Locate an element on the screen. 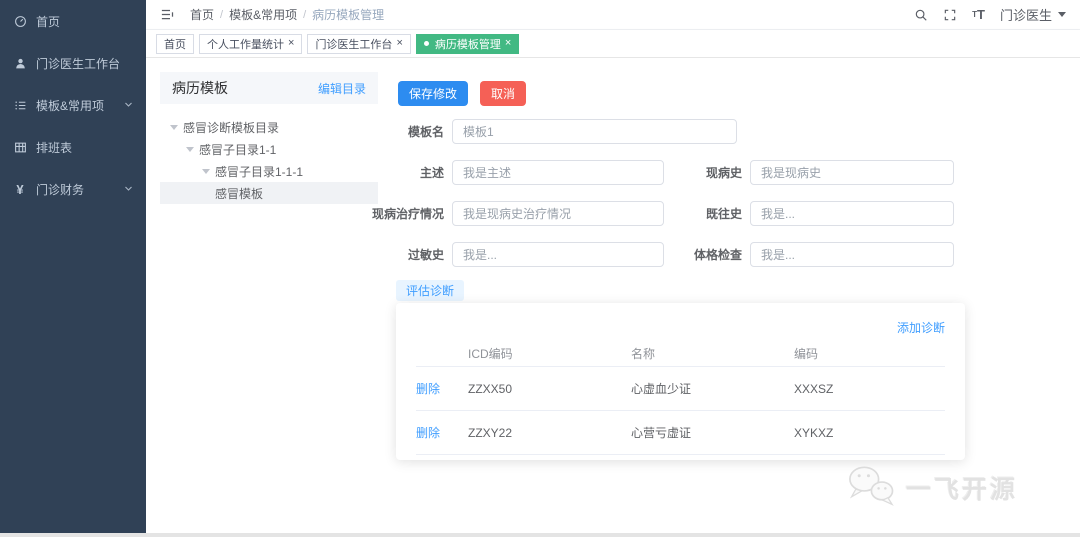 The width and height of the screenshot is (1080, 537). sidebar-item-label: 模板&常用项 is located at coordinates (70, 105).